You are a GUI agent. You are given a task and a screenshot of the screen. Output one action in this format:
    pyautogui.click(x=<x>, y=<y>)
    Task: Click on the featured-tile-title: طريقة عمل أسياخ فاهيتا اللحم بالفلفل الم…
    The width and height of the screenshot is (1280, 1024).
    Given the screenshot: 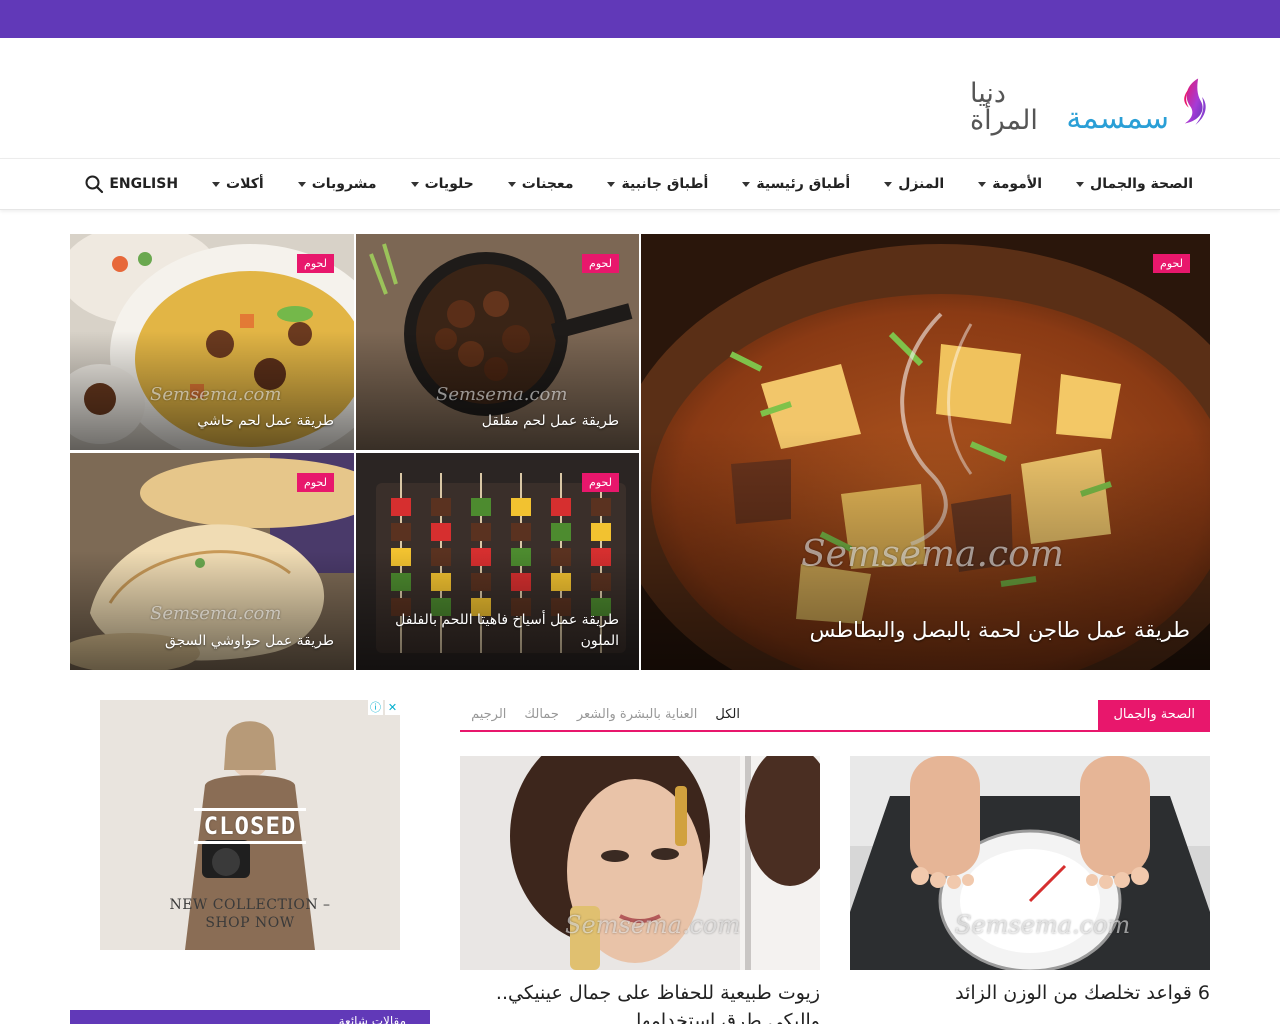 What is the action you would take?
    pyautogui.click(x=495, y=631)
    